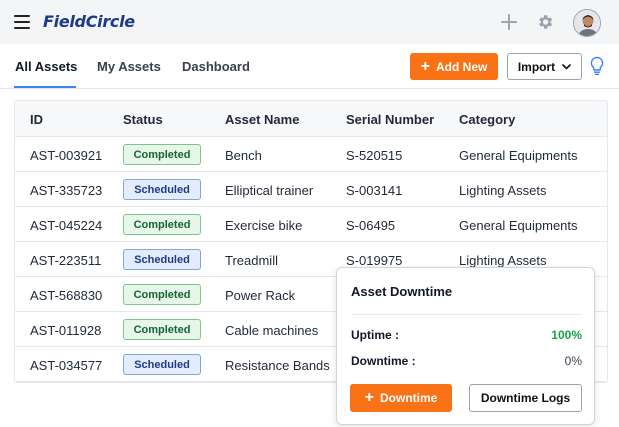 Image resolution: width=619 pixels, height=427 pixels. What do you see at coordinates (36, 119) in the screenshot?
I see `column-header-id: ID` at bounding box center [36, 119].